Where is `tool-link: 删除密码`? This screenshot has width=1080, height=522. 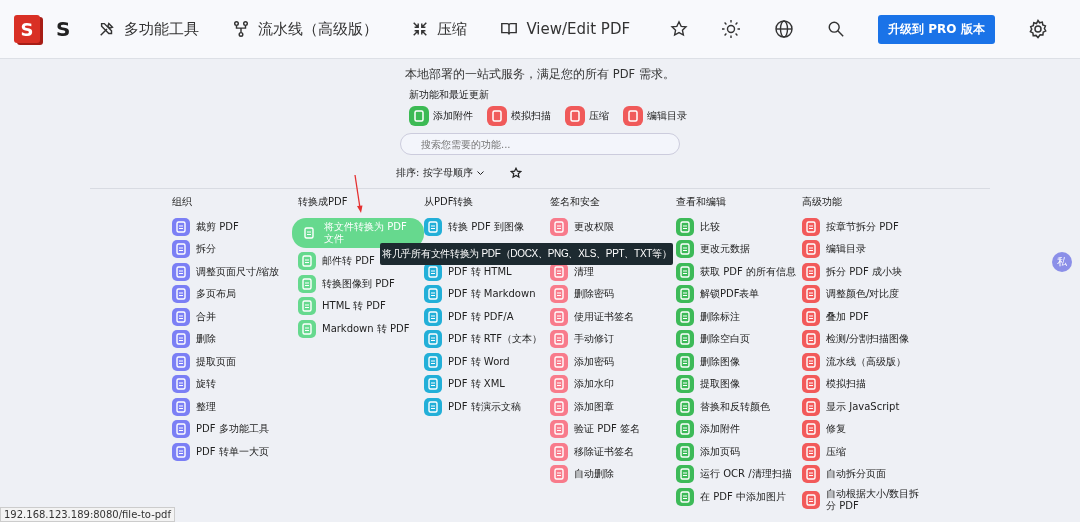 tool-link: 删除密码 is located at coordinates (582, 294).